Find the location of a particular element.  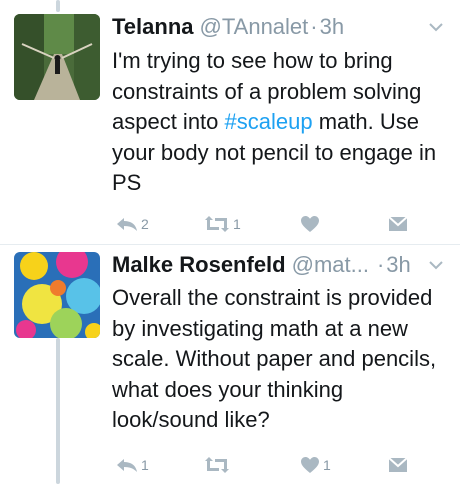

display-name: Telanna is located at coordinates (153, 26).